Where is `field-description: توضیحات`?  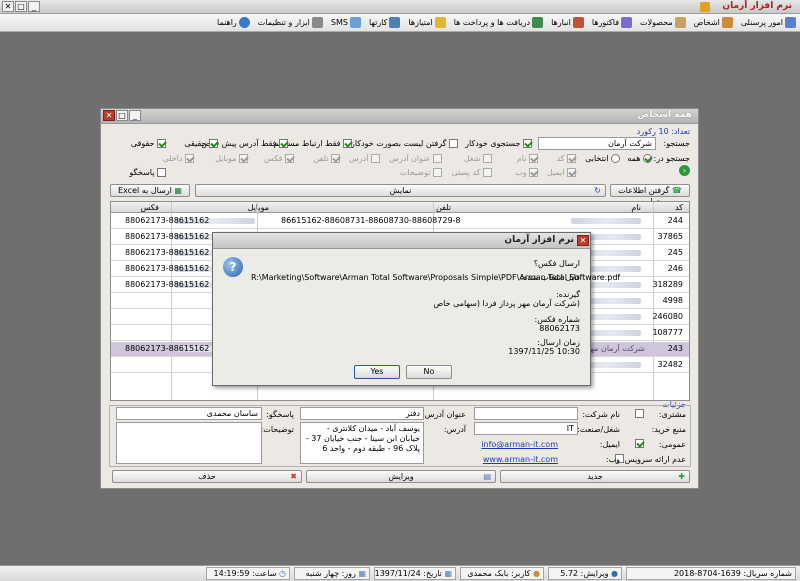
field-description: توضیحات is located at coordinates (421, 172).